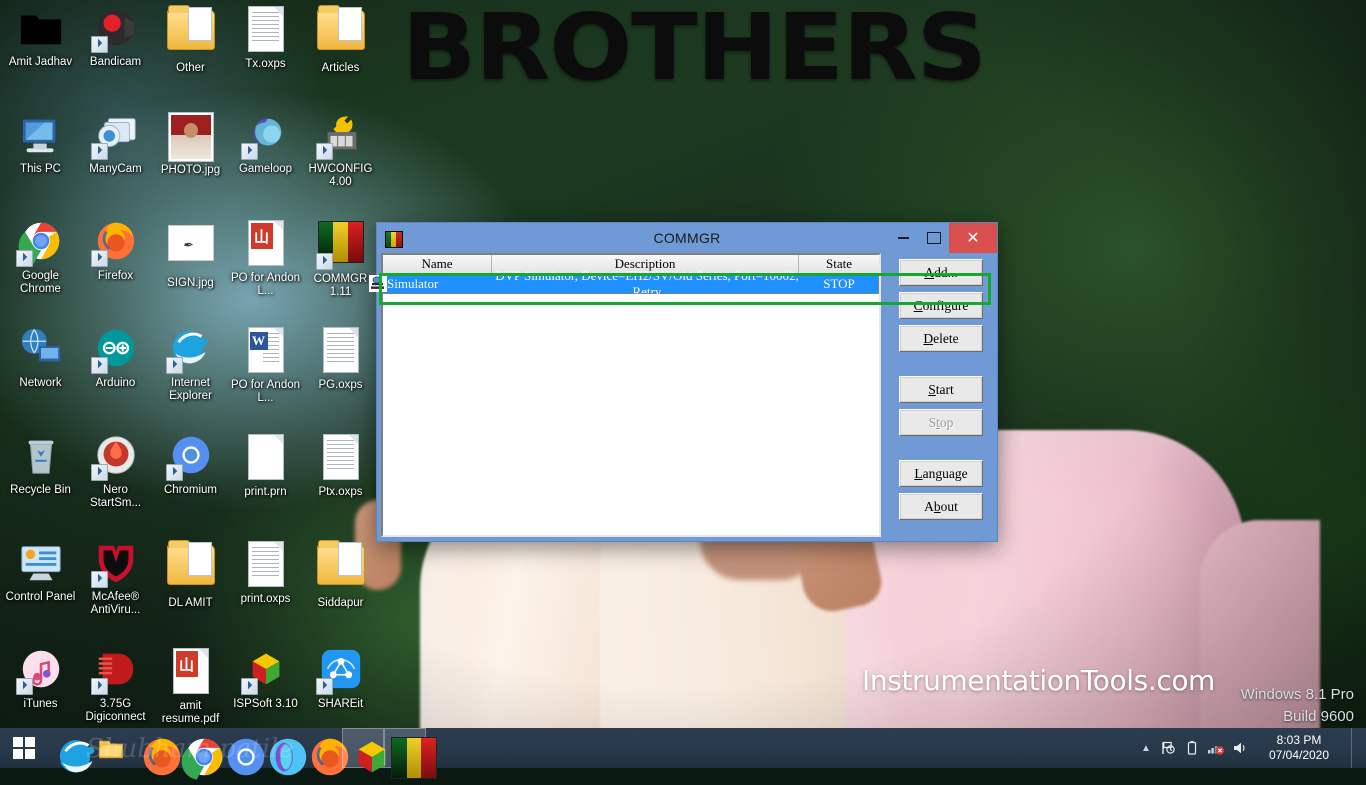 This screenshot has height=785, width=1366. What do you see at coordinates (324, 752) in the screenshot?
I see `taskbar-app-firefox-window` at bounding box center [324, 752].